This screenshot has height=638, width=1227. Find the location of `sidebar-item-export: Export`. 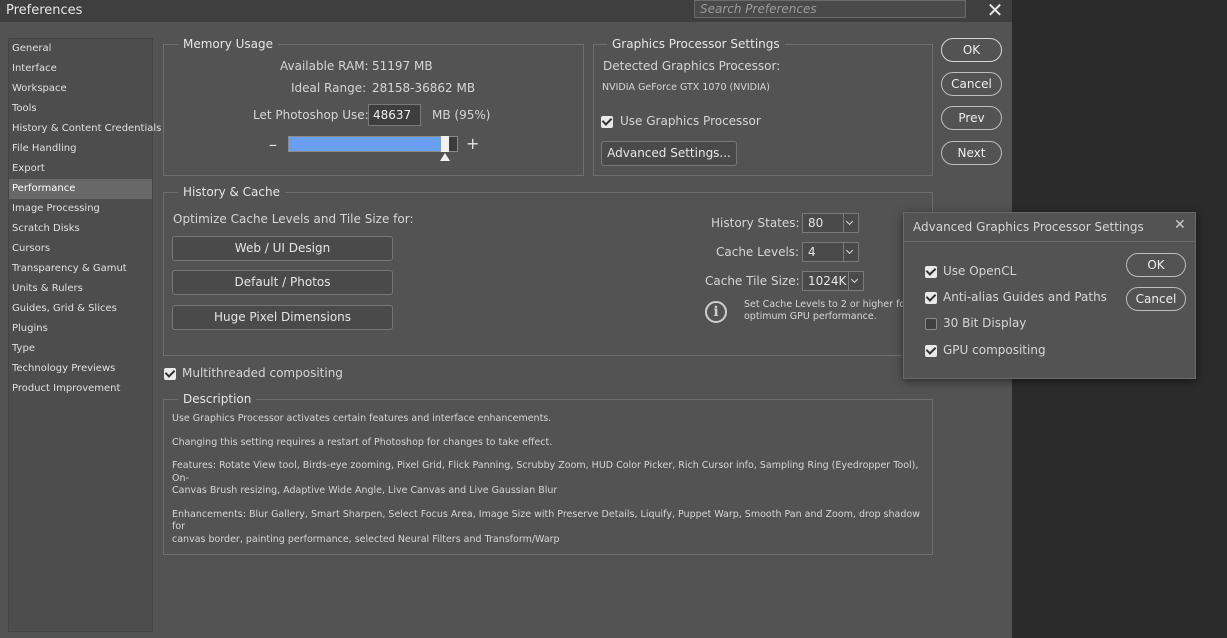

sidebar-item-export: Export is located at coordinates (80, 169).